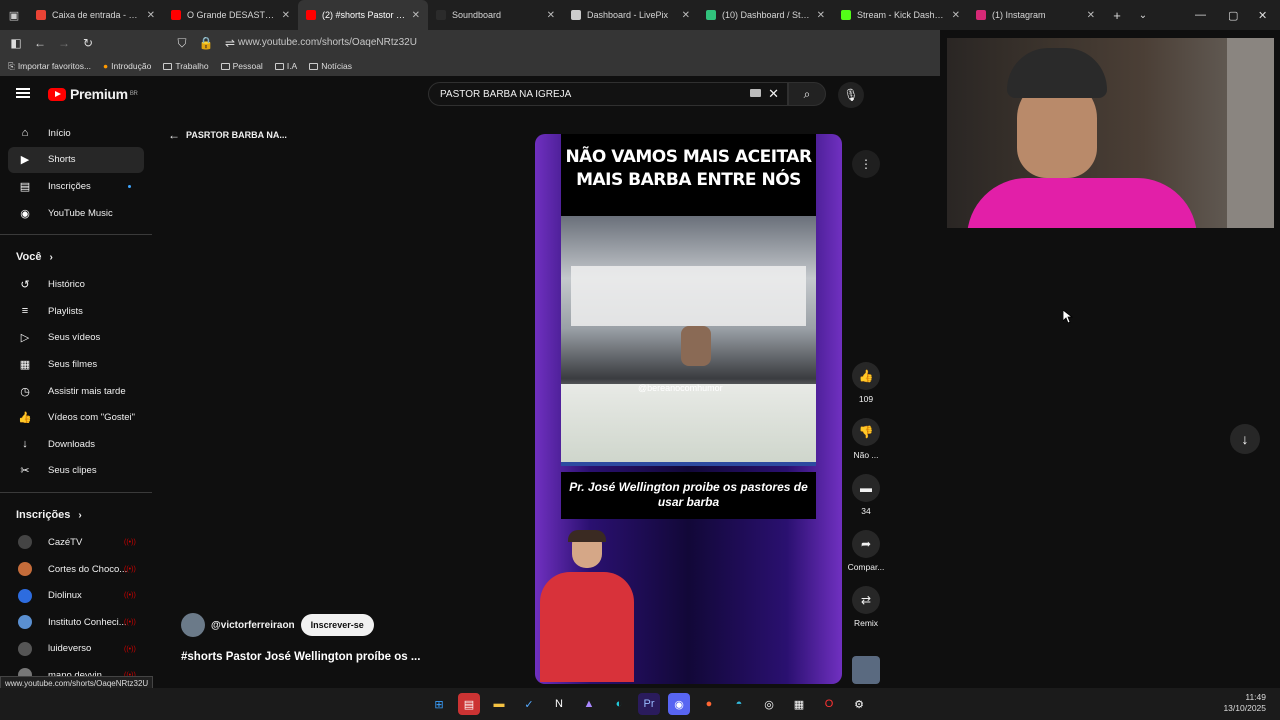 This screenshot has width=1280, height=720. What do you see at coordinates (529, 704) in the screenshot?
I see `todo-icon: ✓` at bounding box center [529, 704].